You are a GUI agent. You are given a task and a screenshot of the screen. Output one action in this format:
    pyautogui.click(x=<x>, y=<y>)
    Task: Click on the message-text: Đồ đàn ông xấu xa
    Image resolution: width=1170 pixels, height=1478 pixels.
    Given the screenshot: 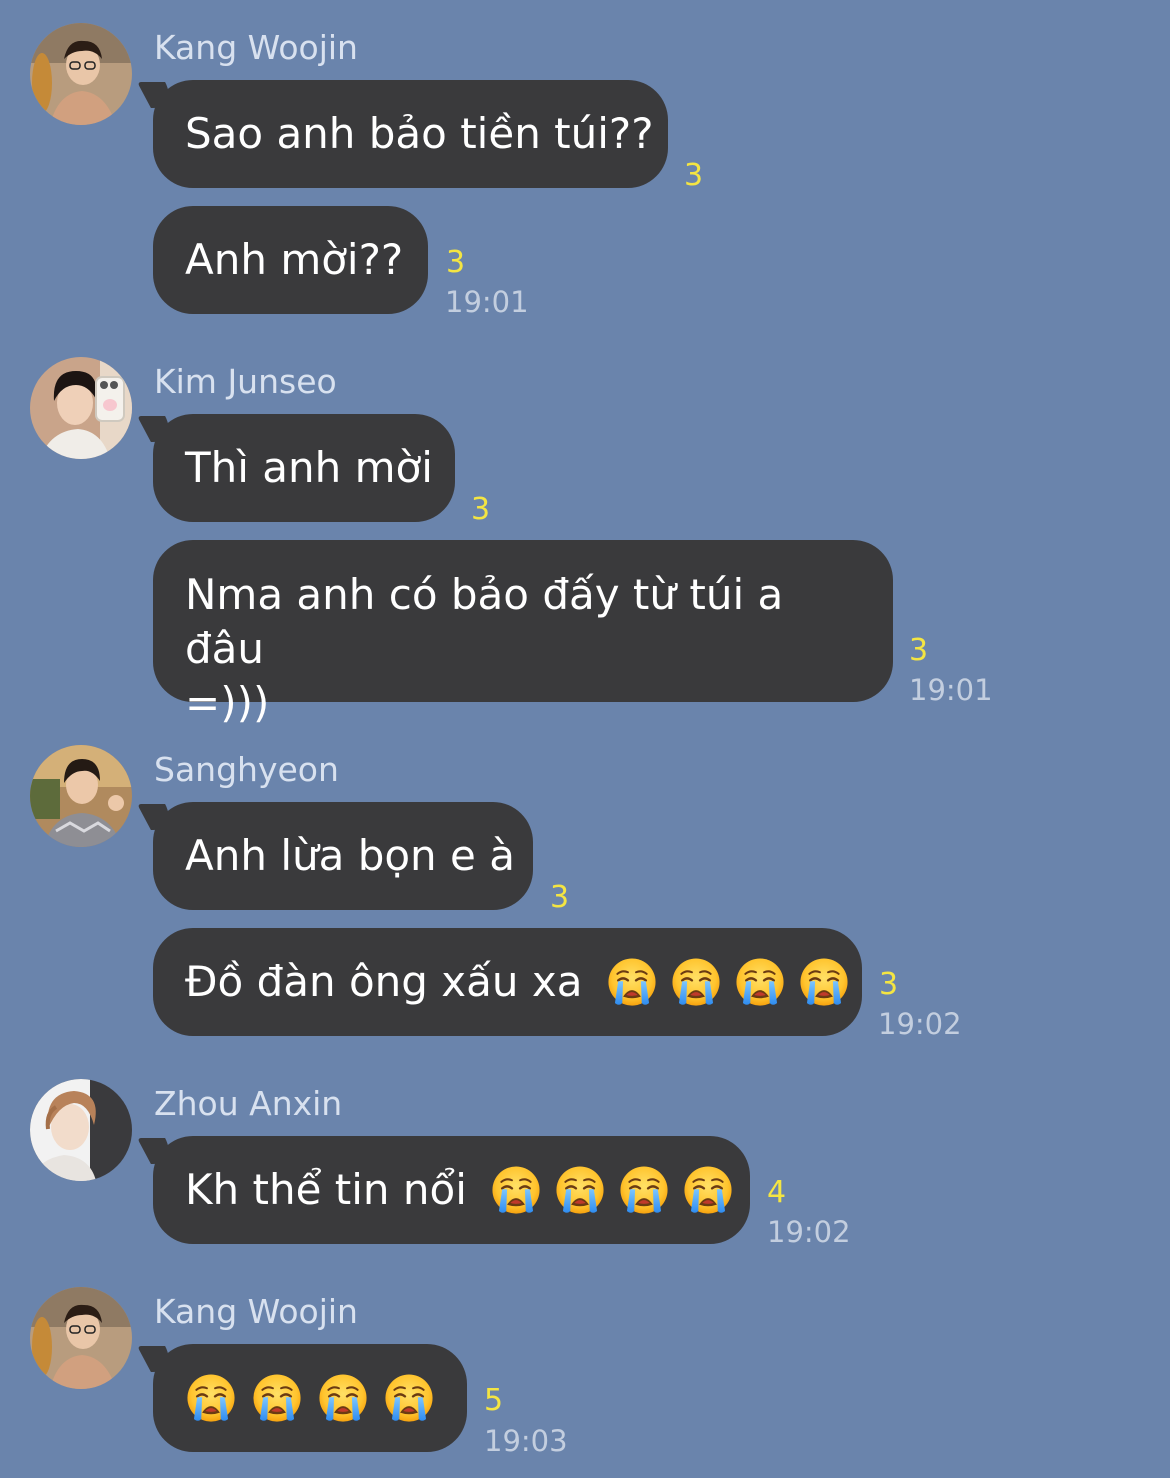 What is the action you would take?
    pyautogui.click(x=384, y=981)
    